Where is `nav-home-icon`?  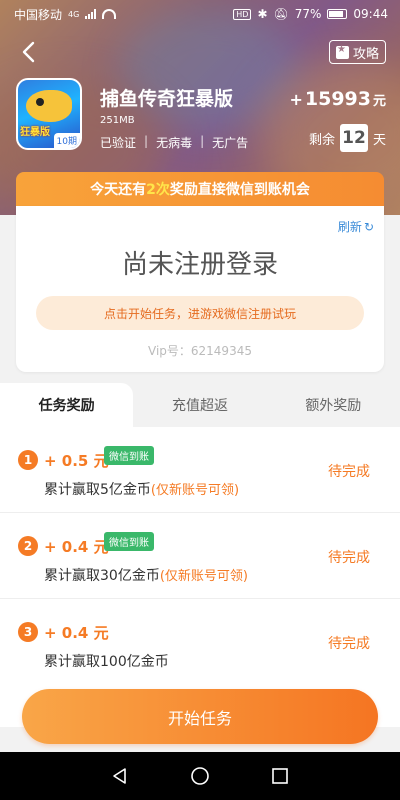 nav-home-icon is located at coordinates (200, 776).